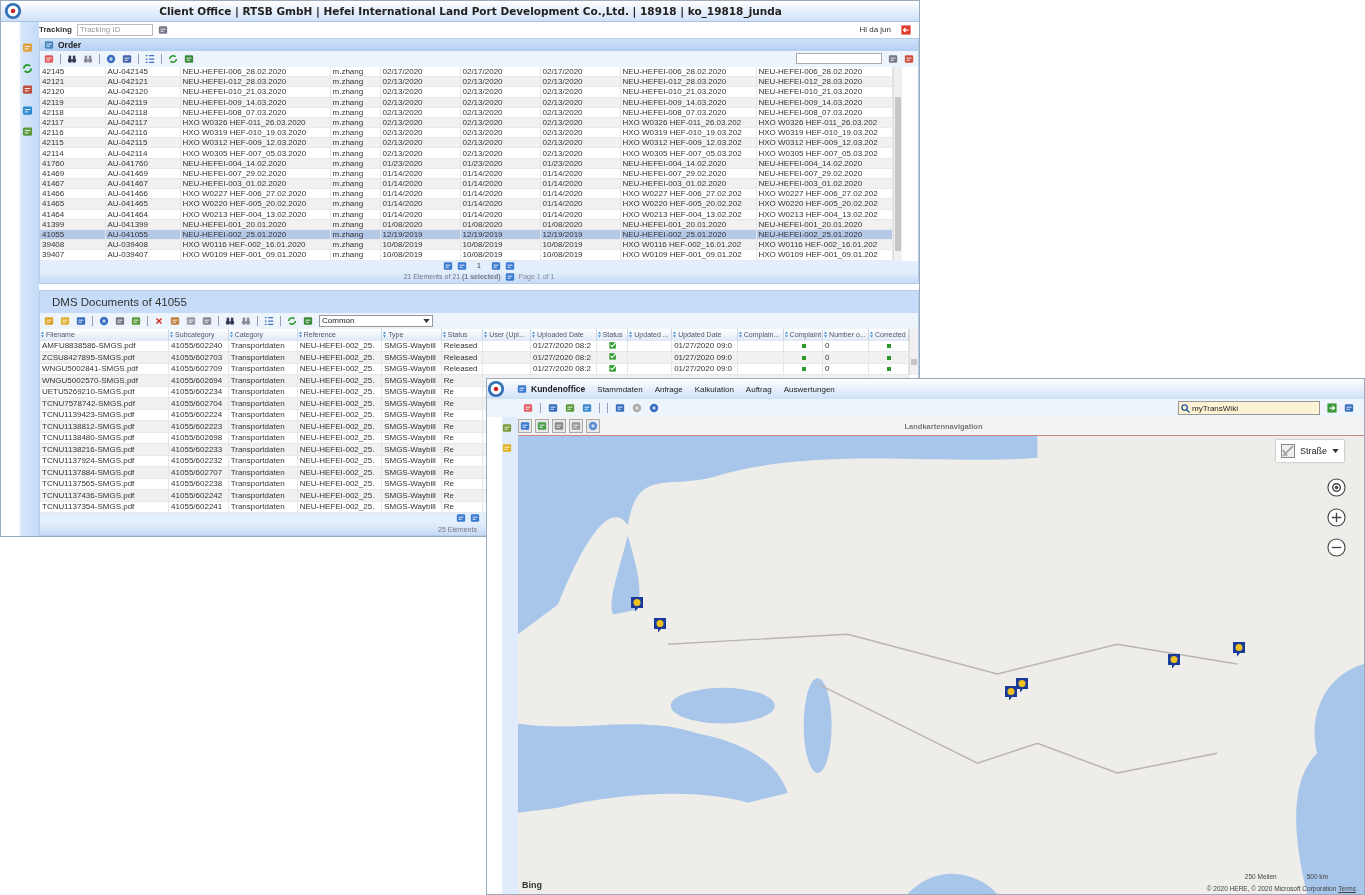 The height and width of the screenshot is (895, 1365). I want to click on table-cell: 41760, so click(53, 163).